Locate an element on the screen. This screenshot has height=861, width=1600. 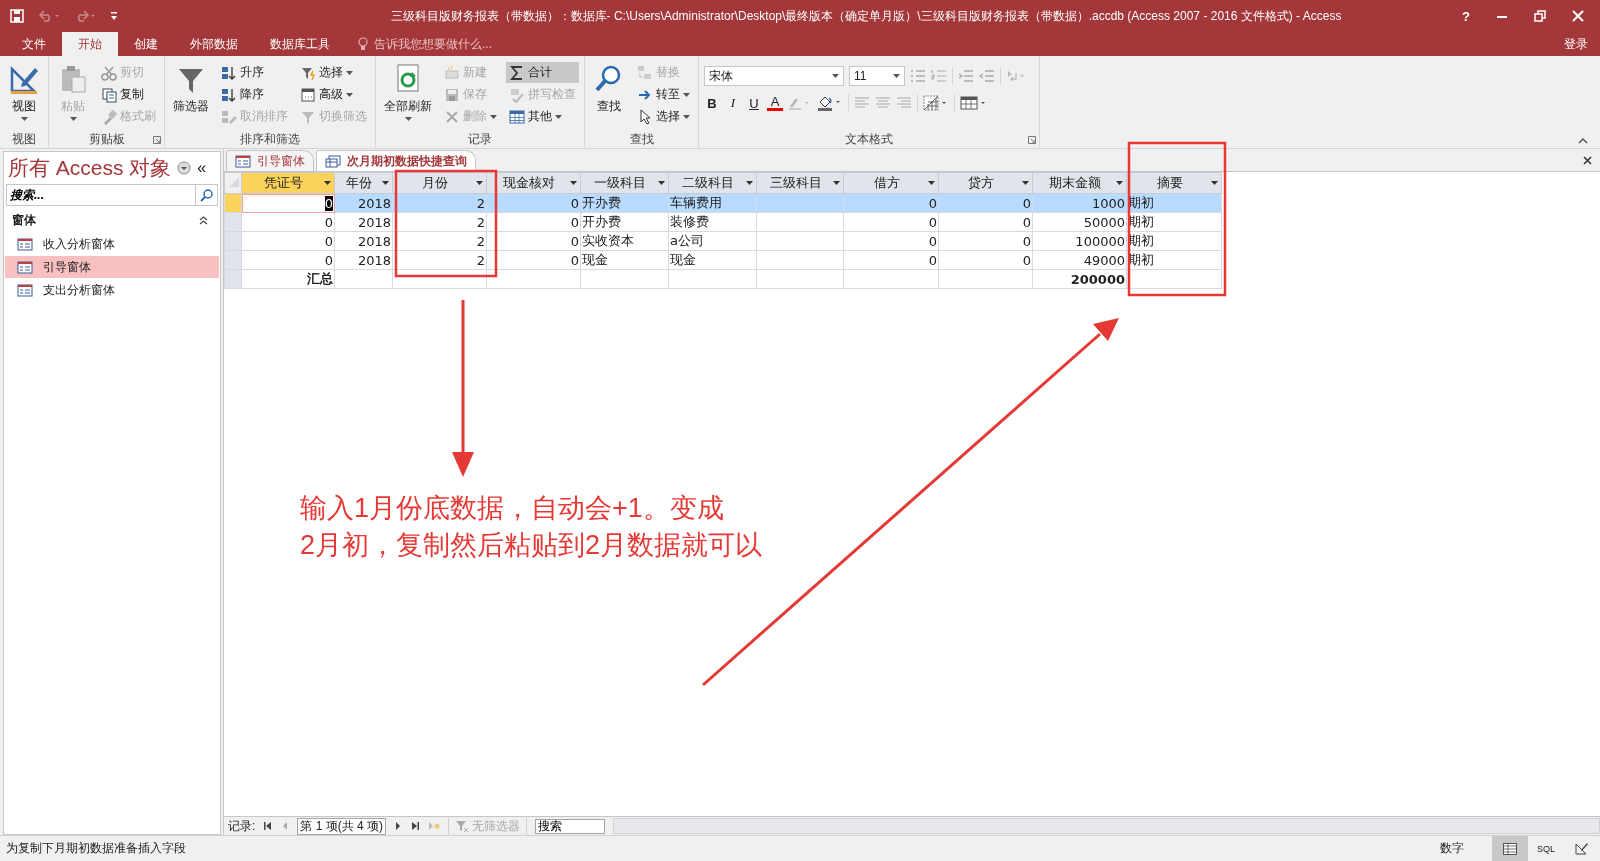
ribbon-button: 其他 is located at coordinates (542, 116).